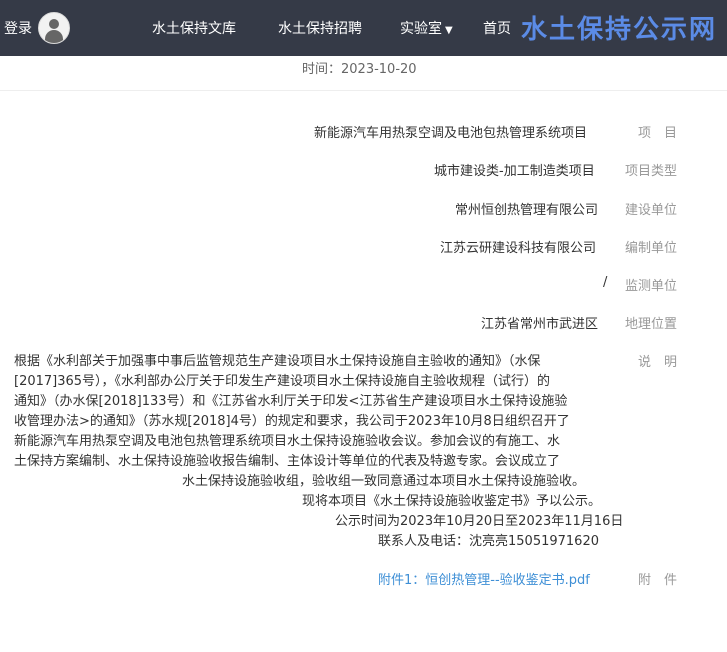 This screenshot has width=727, height=652. Describe the element at coordinates (488, 541) in the screenshot. I see `description-line: 联系人及电话：沈亮亮15051971620` at that location.